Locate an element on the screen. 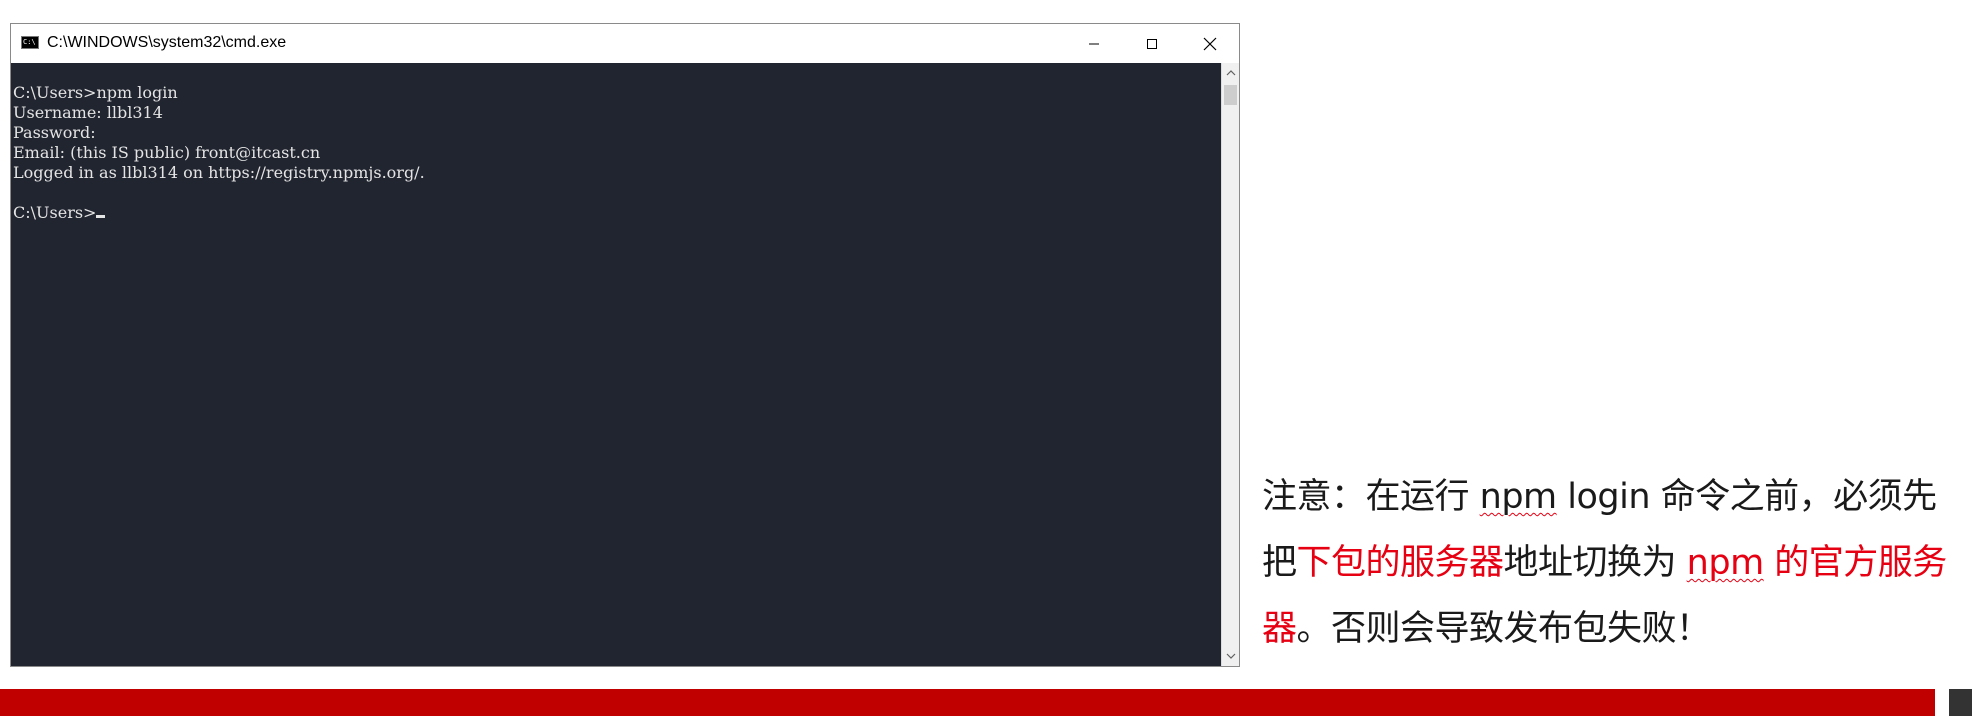  maximize-icon is located at coordinates (1152, 43).